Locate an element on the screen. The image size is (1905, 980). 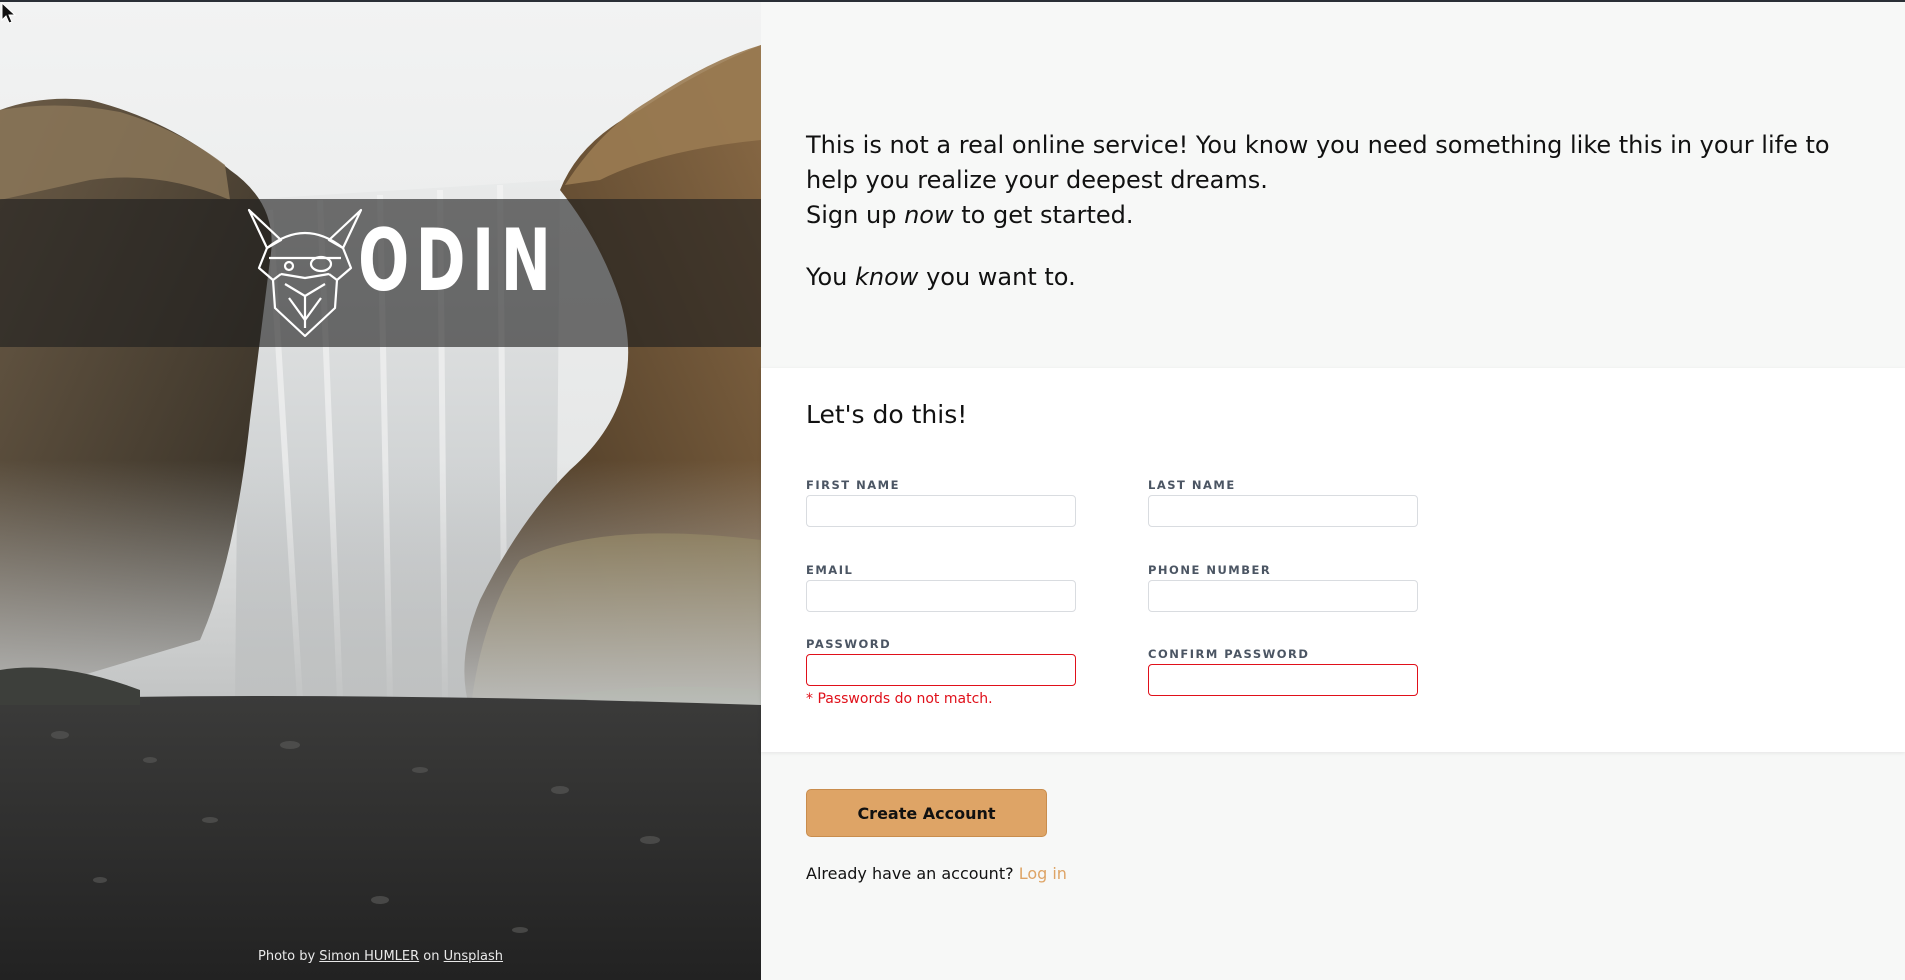
intro-signup-text: Sign up is located at coordinates (851, 215).